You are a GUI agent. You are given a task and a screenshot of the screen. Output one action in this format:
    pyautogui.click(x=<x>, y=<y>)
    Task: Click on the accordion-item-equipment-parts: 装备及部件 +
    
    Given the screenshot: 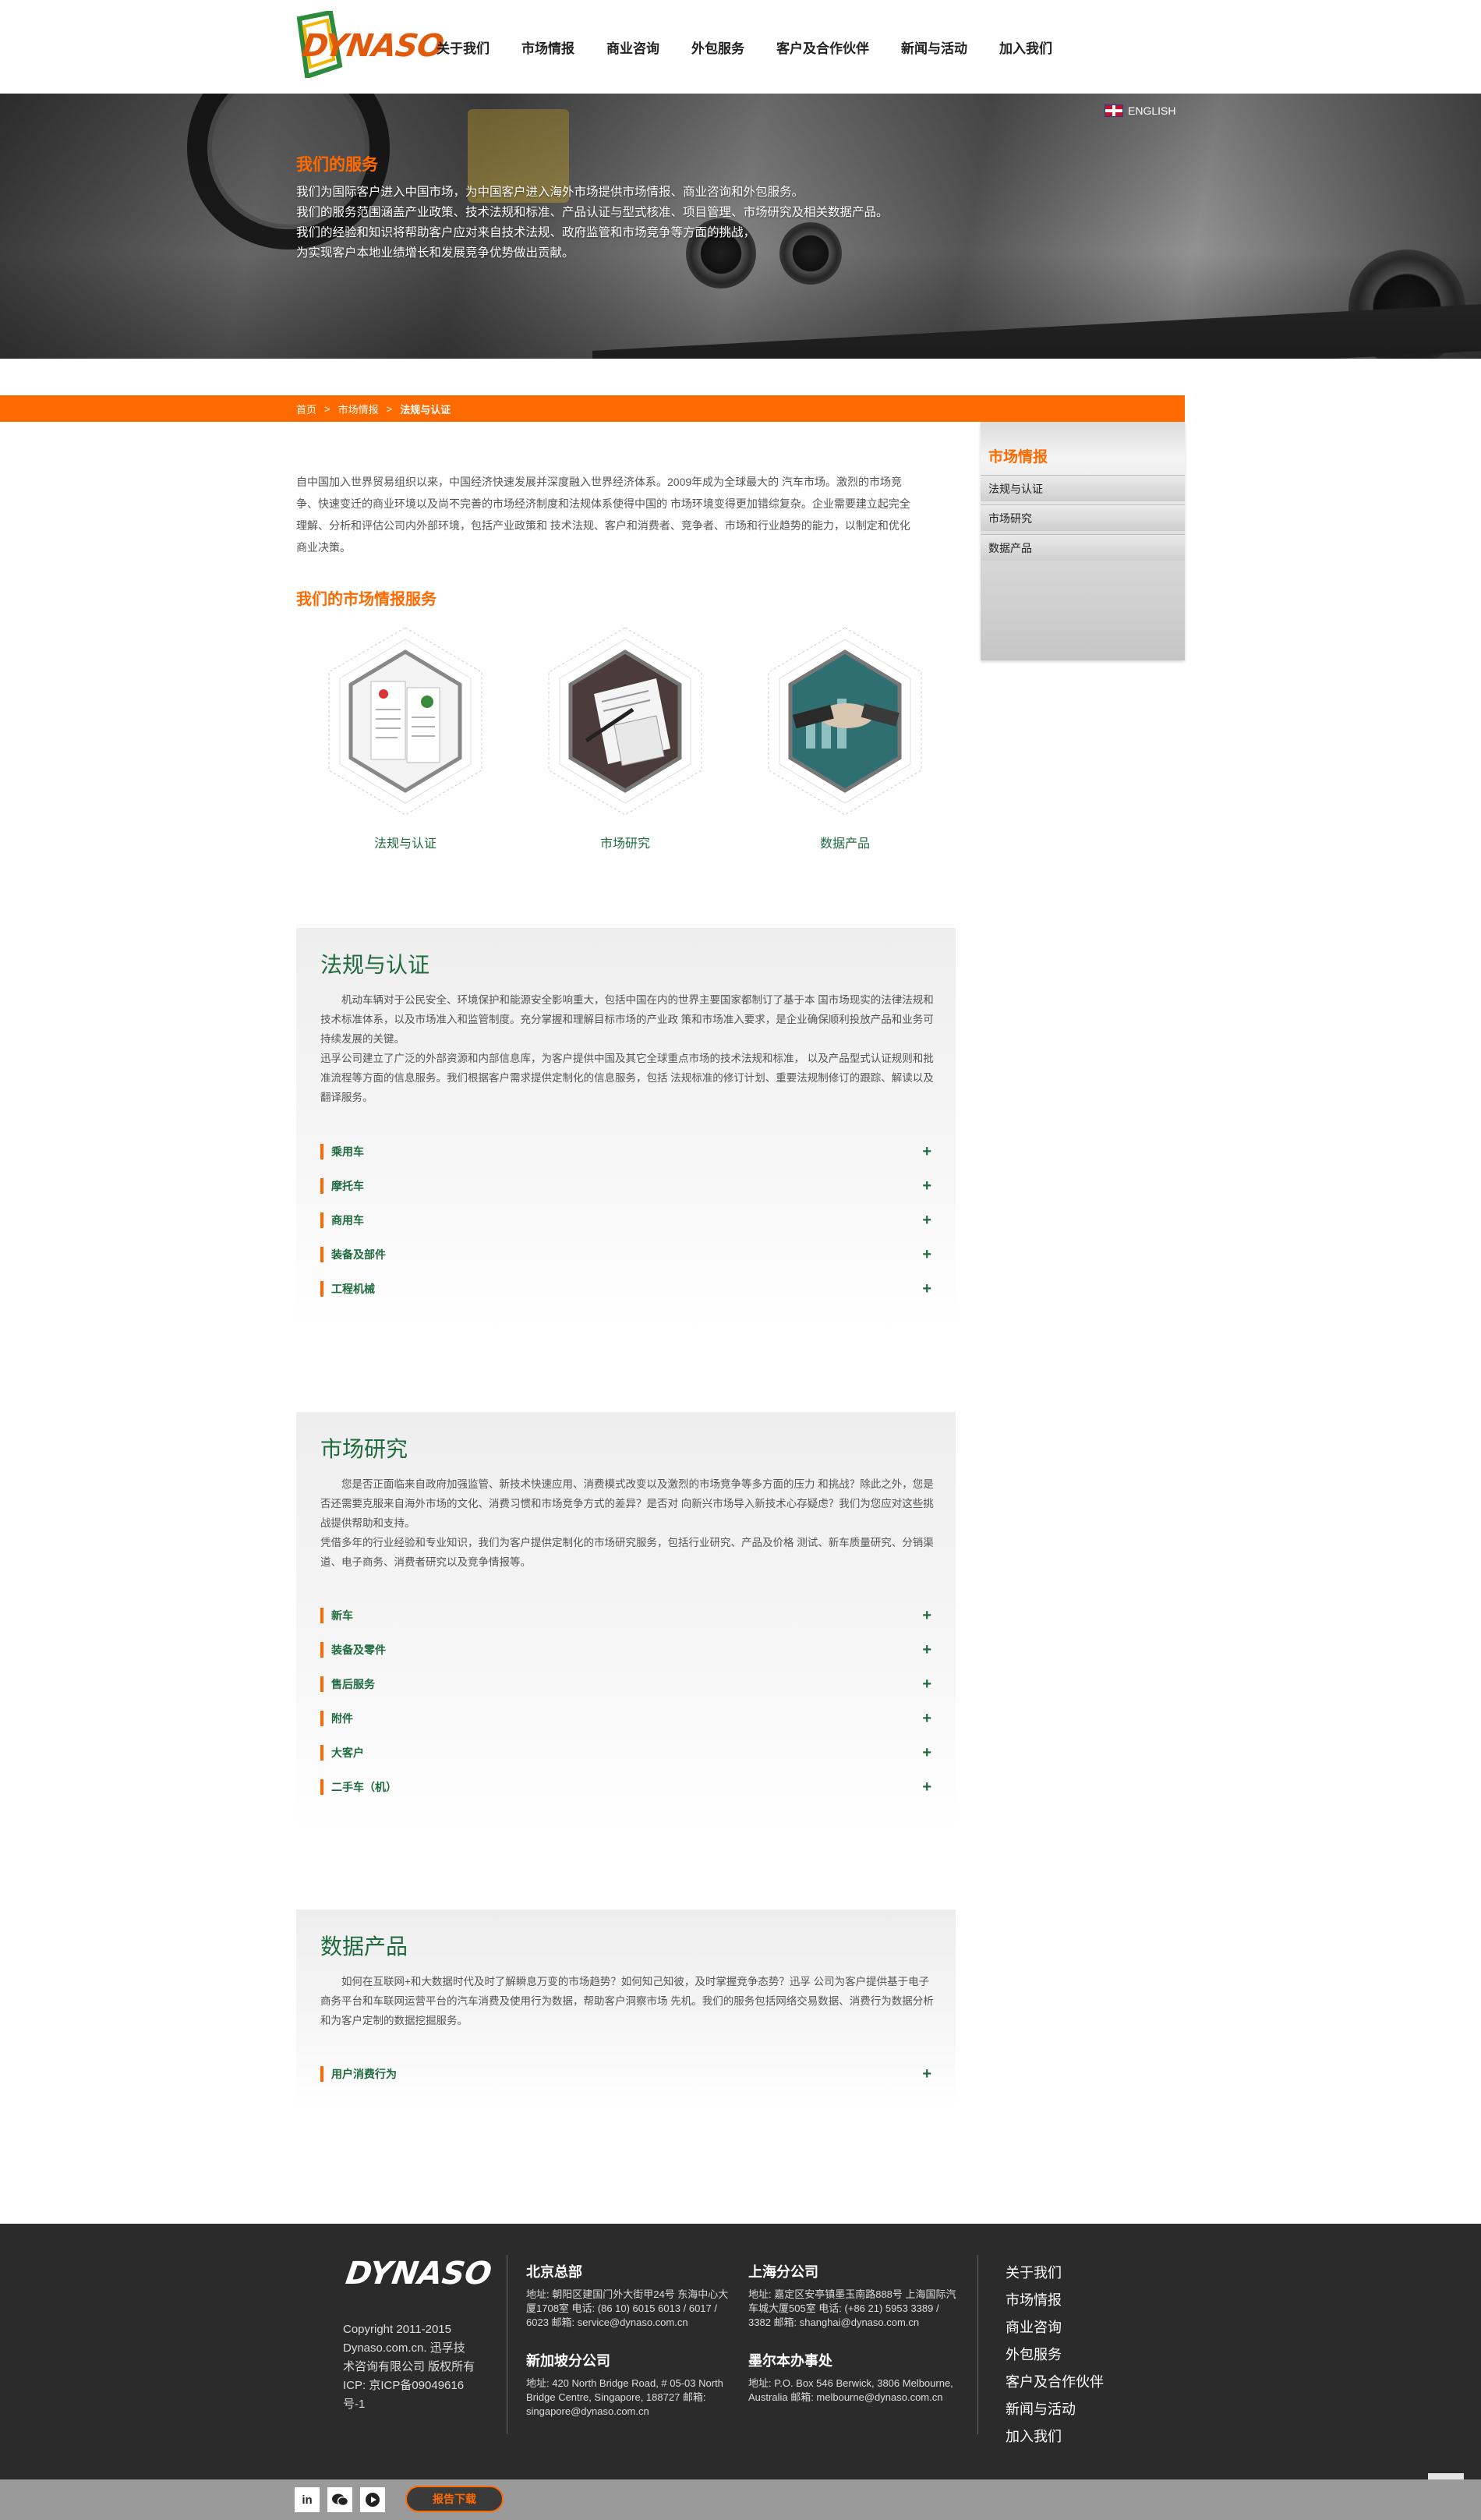 What is the action you would take?
    pyautogui.click(x=625, y=1255)
    